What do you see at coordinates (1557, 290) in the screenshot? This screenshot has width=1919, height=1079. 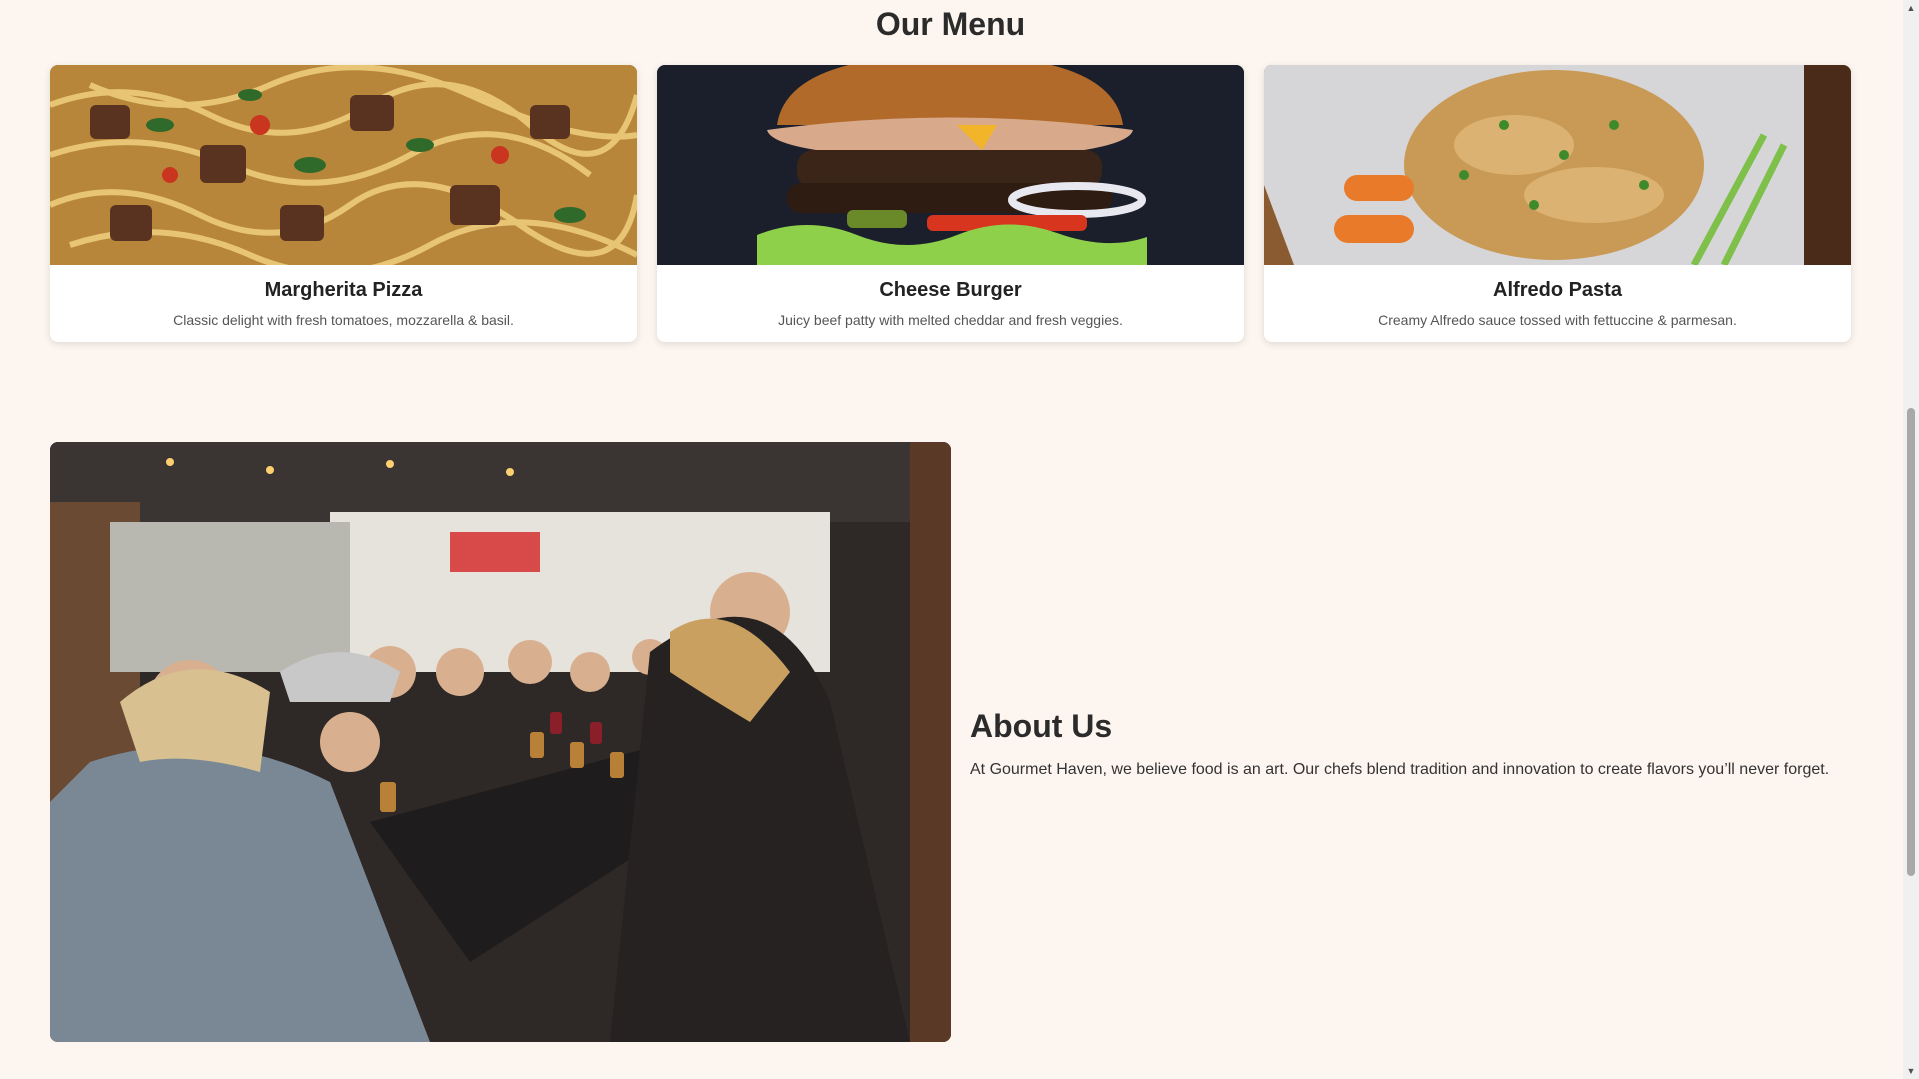 I see `menu-item-name: Alfredo Pasta` at bounding box center [1557, 290].